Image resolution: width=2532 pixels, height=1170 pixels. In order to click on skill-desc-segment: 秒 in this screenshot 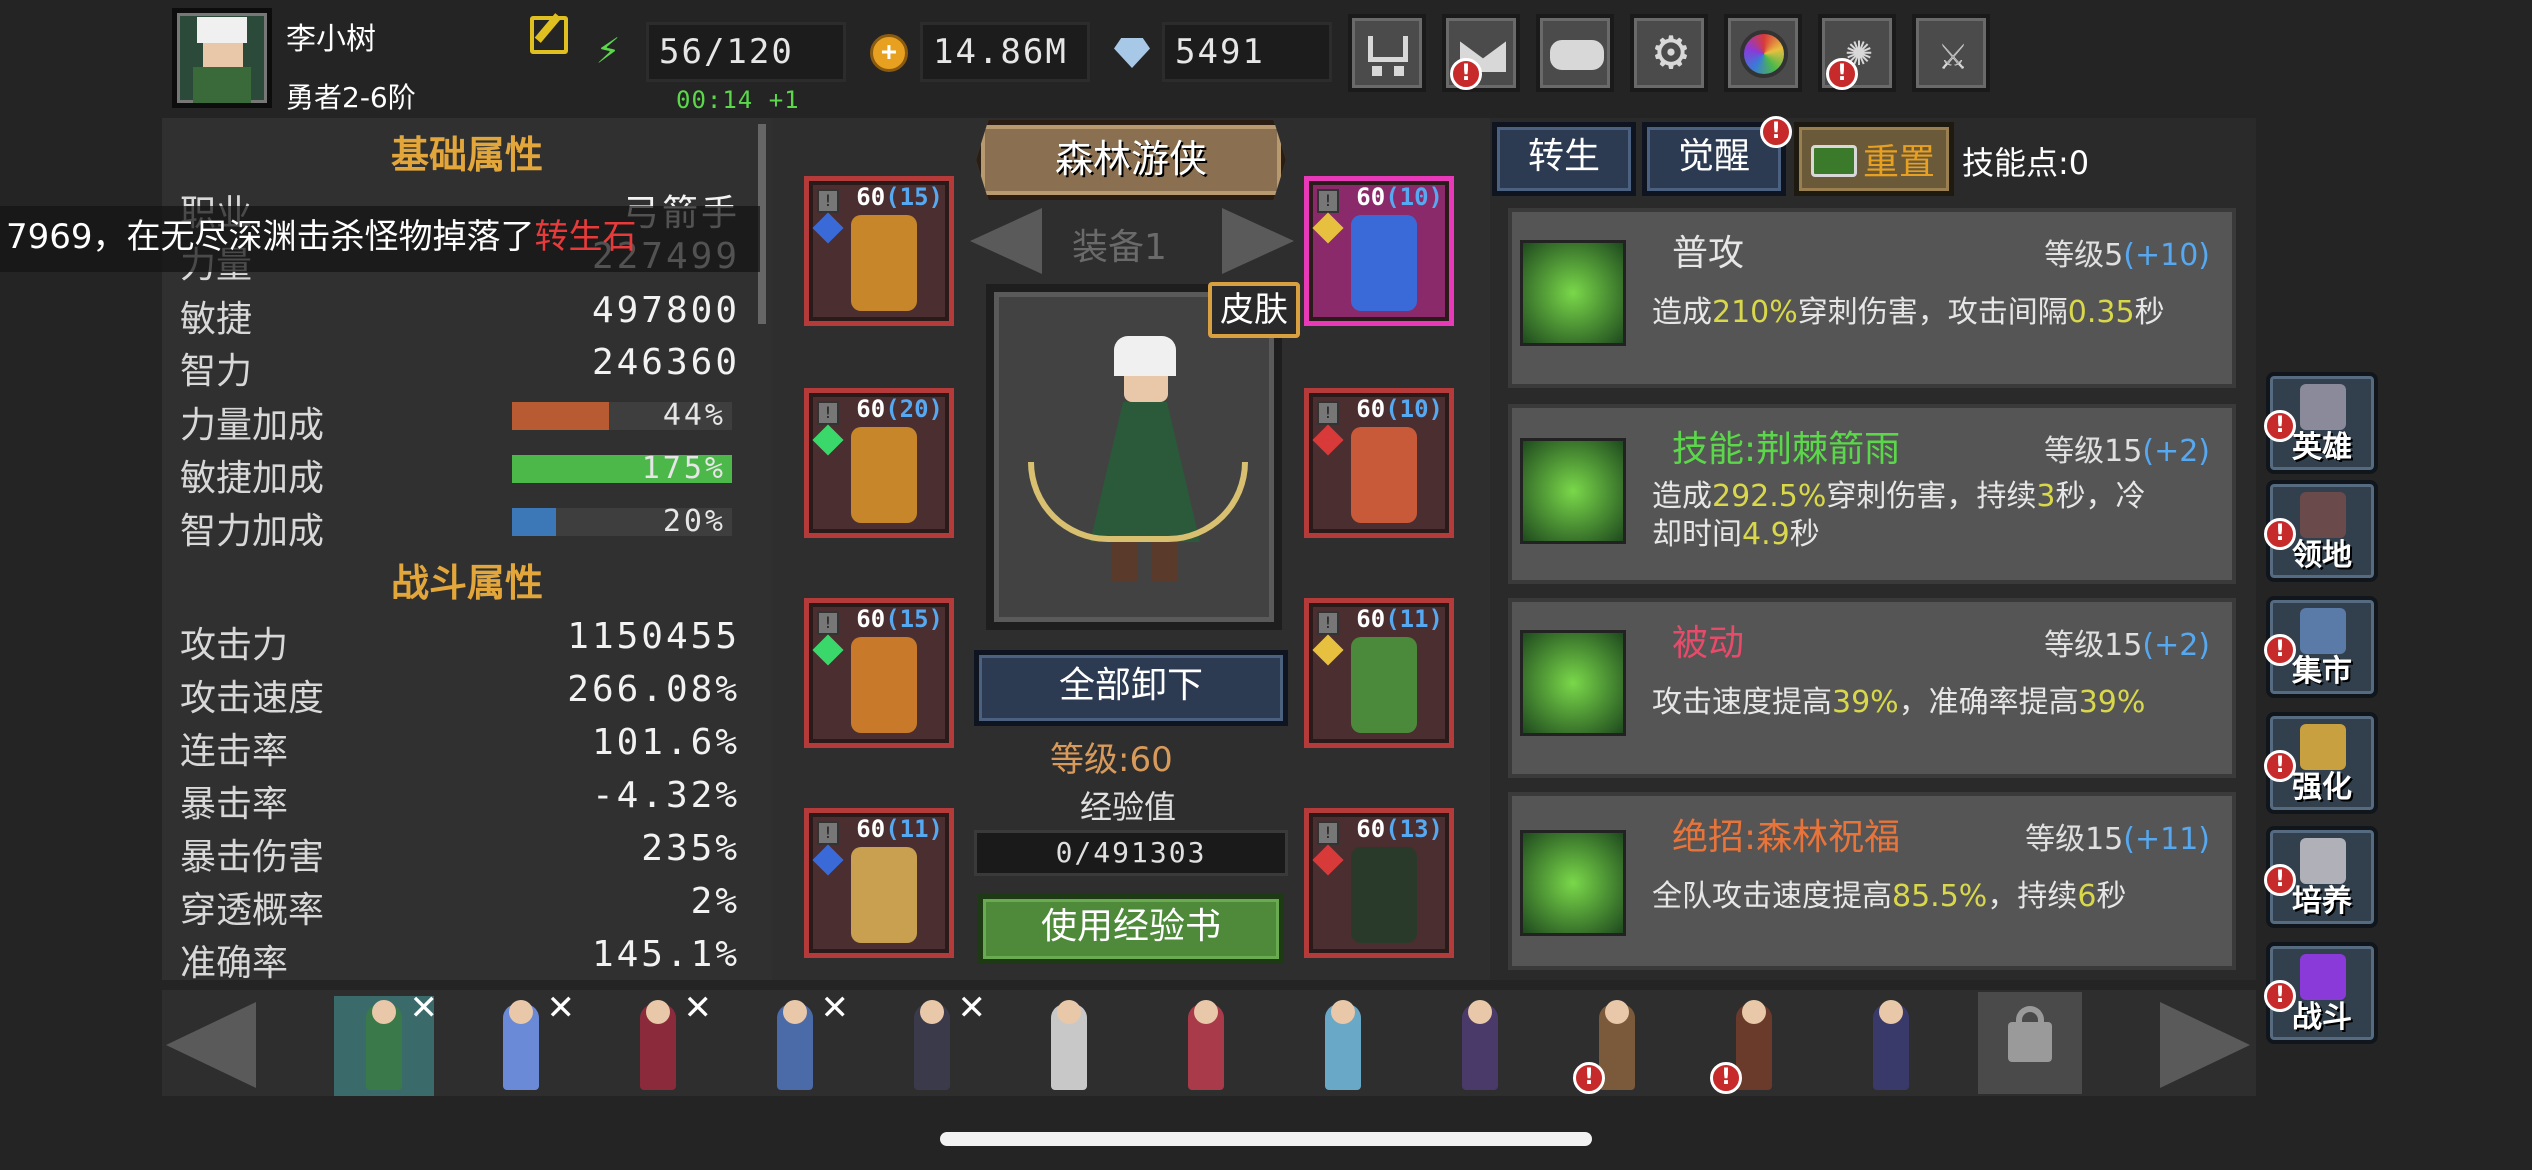, I will do `click(2149, 312)`.